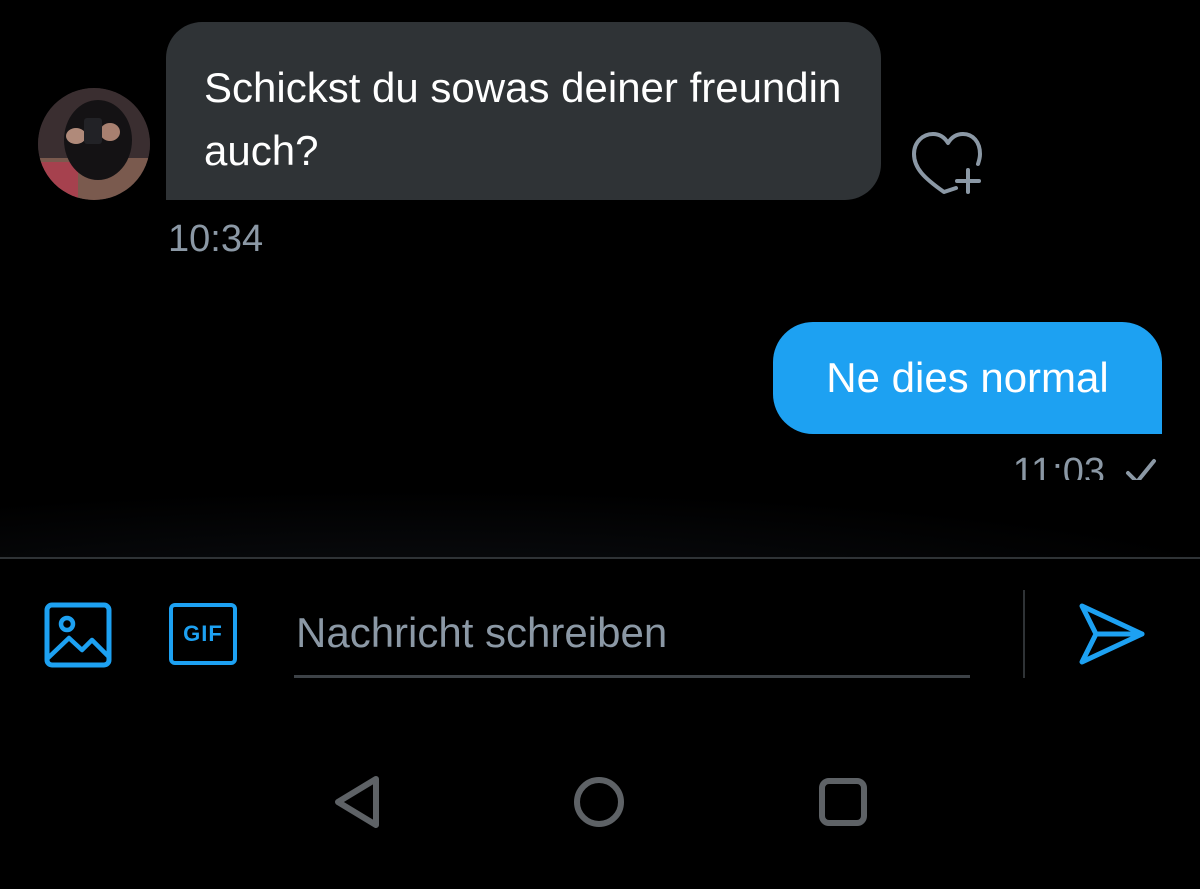 This screenshot has height=889, width=1200. Describe the element at coordinates (357, 802) in the screenshot. I see `back-triangle-icon` at that location.